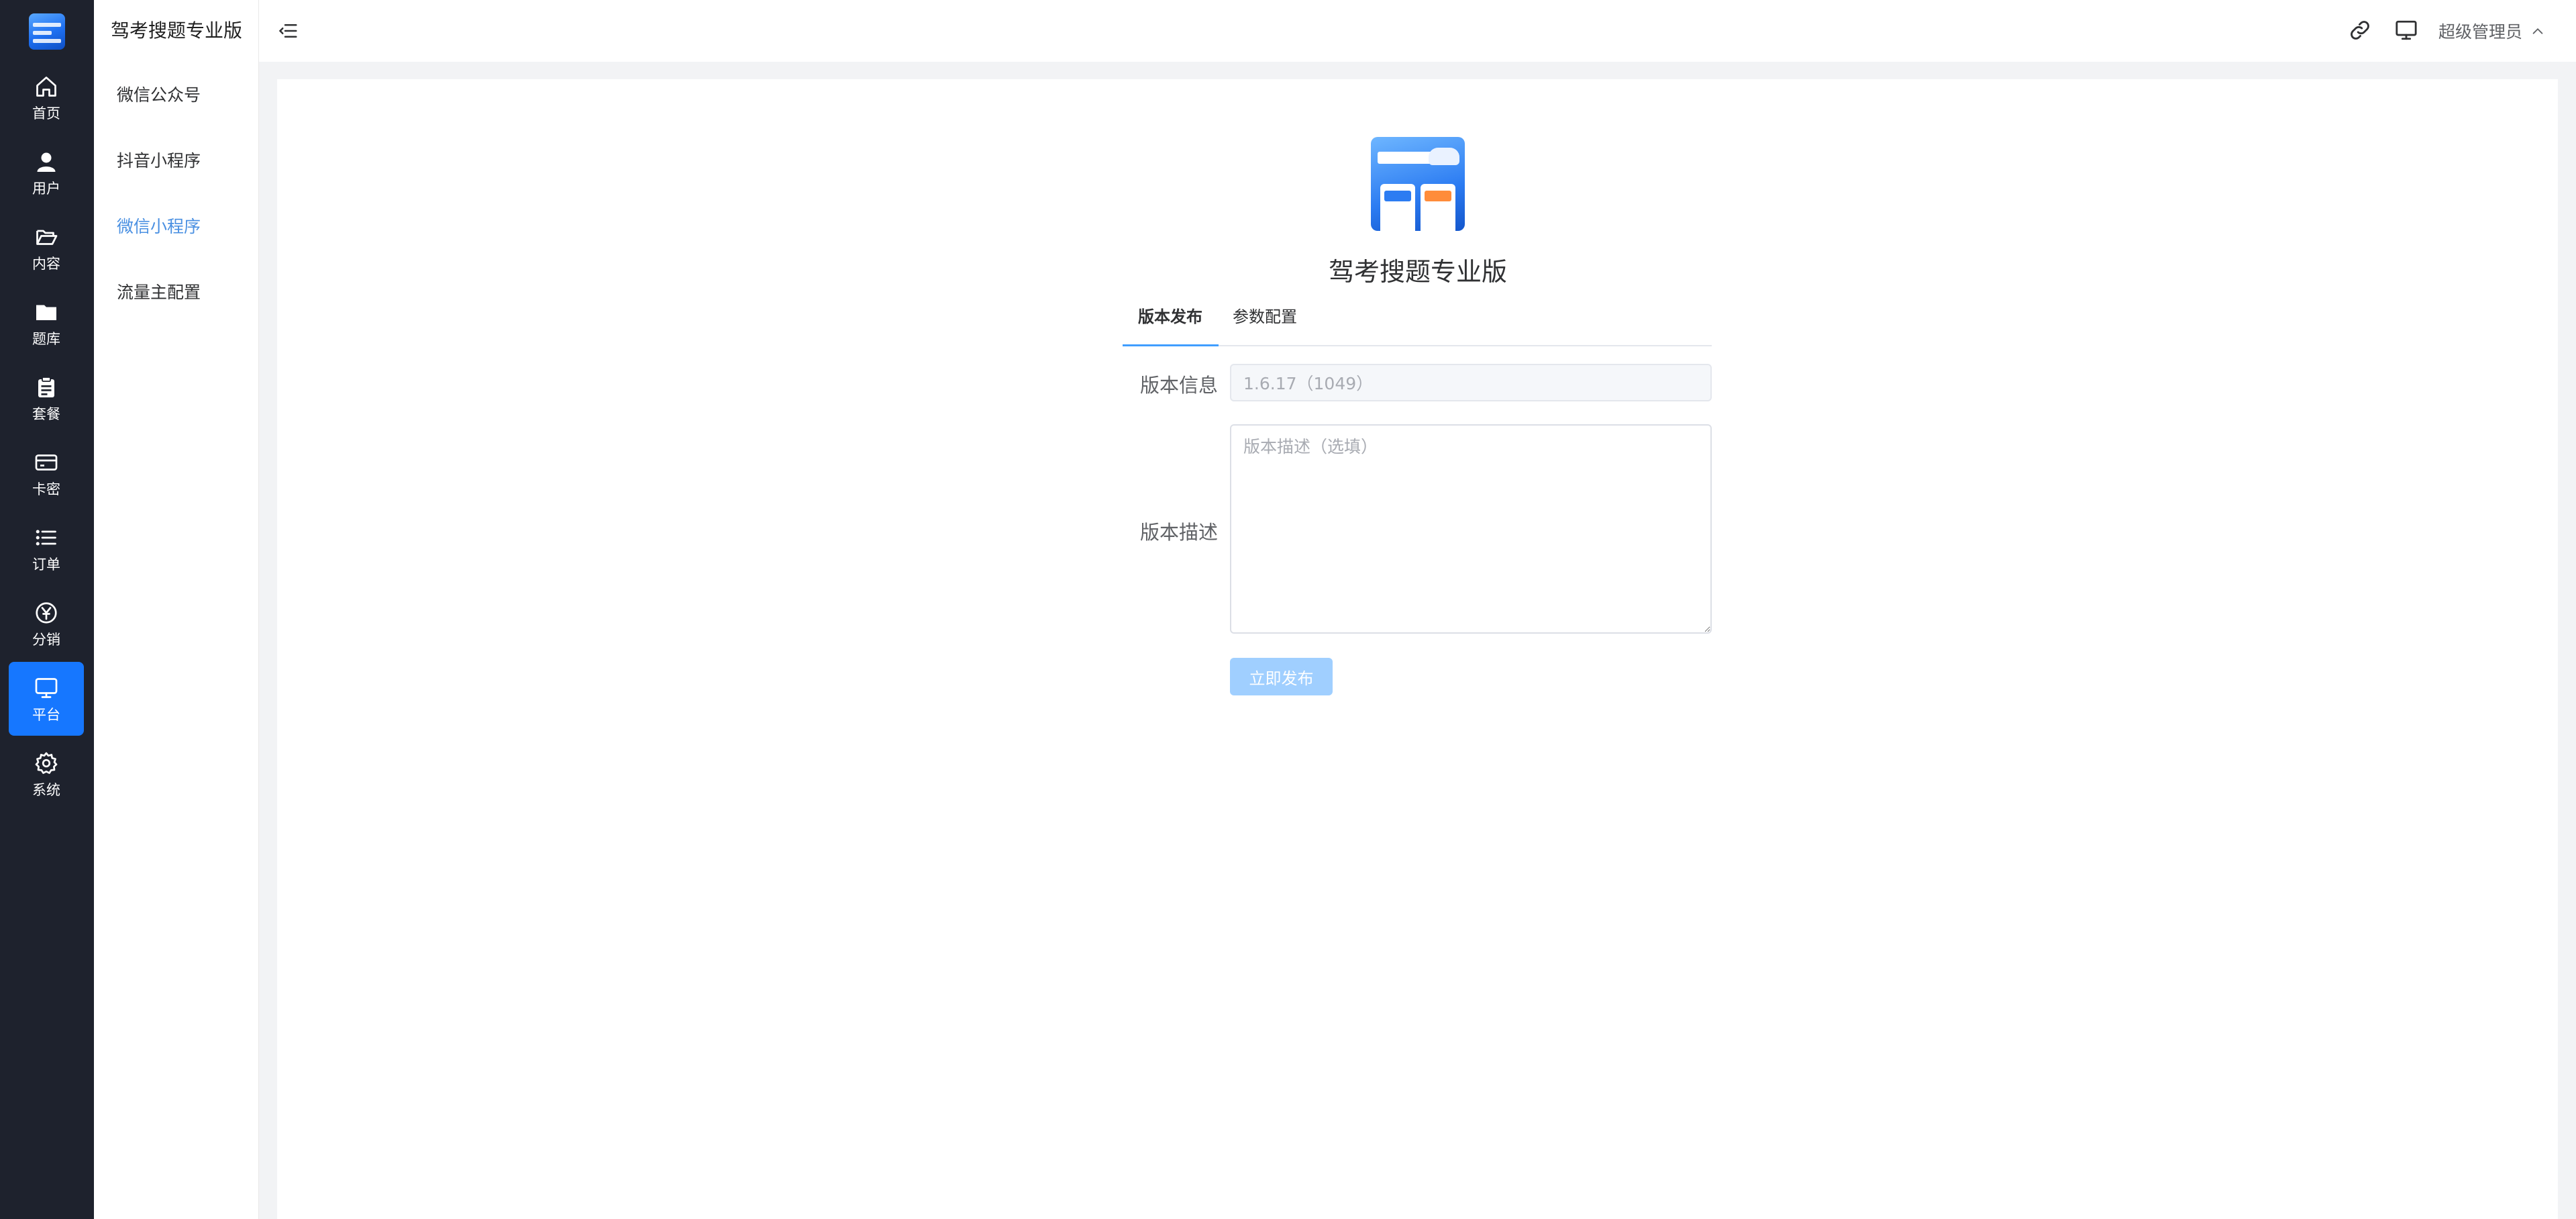 The image size is (2576, 1219). Describe the element at coordinates (46, 640) in the screenshot. I see `rail-item-label: 分销` at that location.